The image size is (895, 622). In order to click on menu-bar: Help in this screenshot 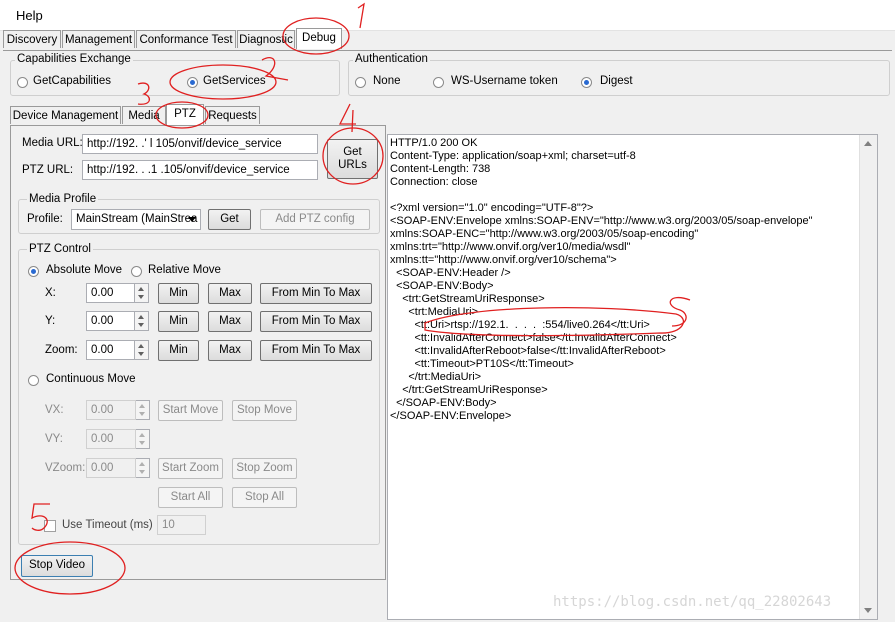, I will do `click(447, 15)`.